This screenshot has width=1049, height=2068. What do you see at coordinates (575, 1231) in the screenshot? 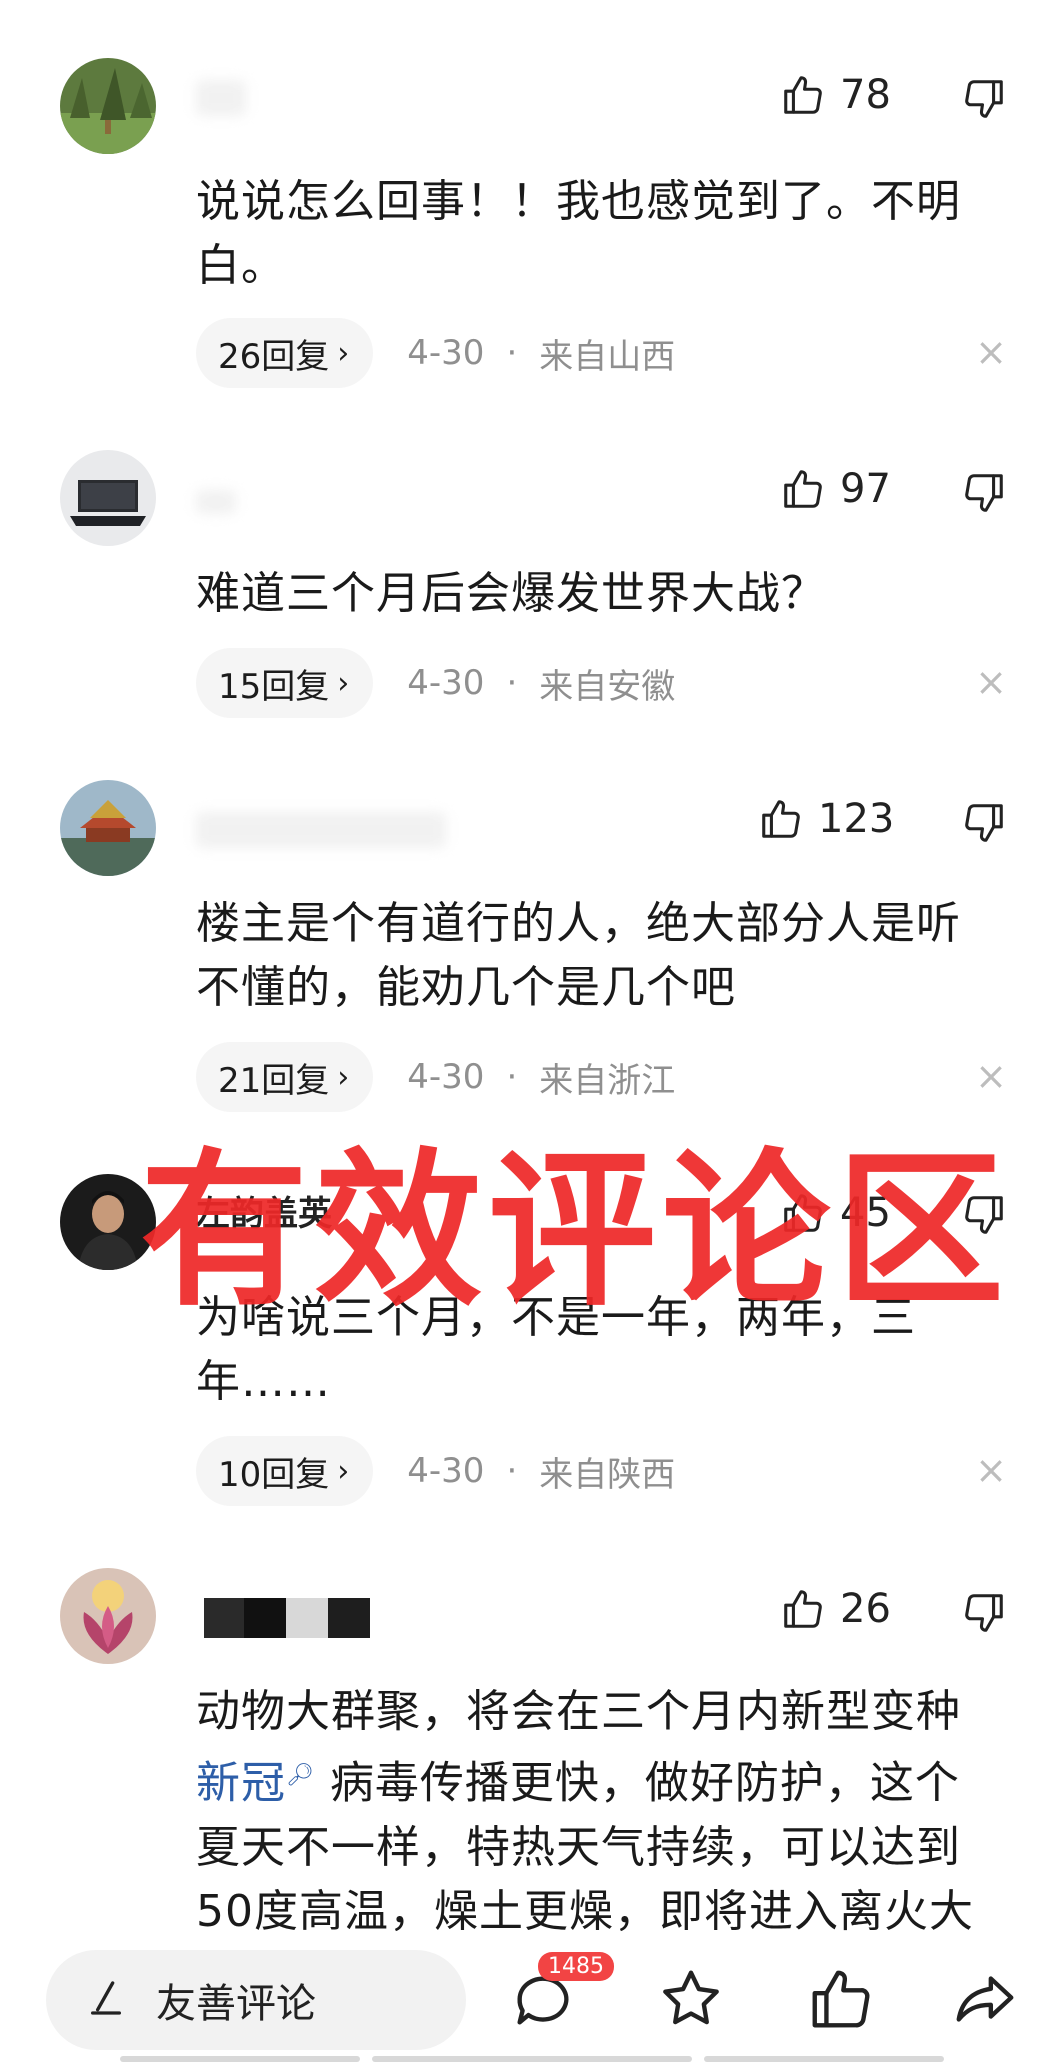
I see `watermark-text: 有效评论区` at bounding box center [575, 1231].